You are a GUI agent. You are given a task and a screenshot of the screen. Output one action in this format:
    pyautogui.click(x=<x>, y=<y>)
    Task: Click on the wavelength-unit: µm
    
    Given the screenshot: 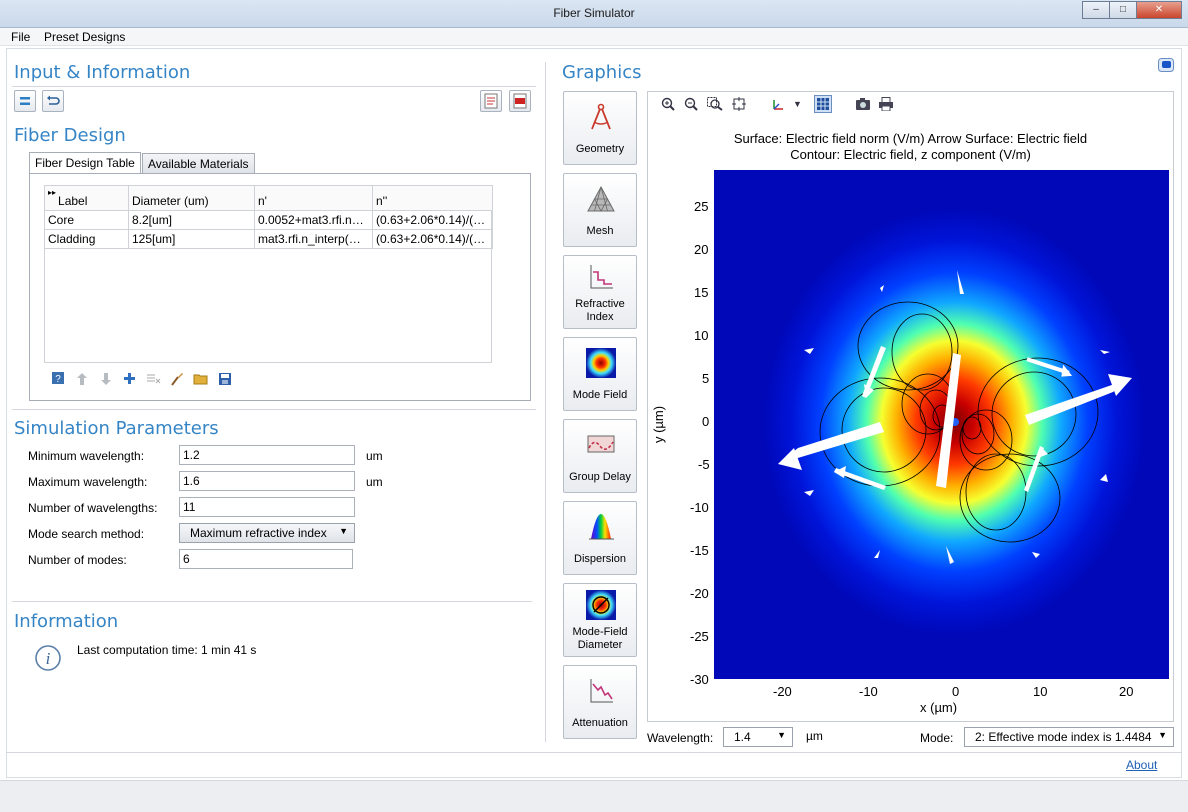 What is the action you would take?
    pyautogui.click(x=814, y=736)
    